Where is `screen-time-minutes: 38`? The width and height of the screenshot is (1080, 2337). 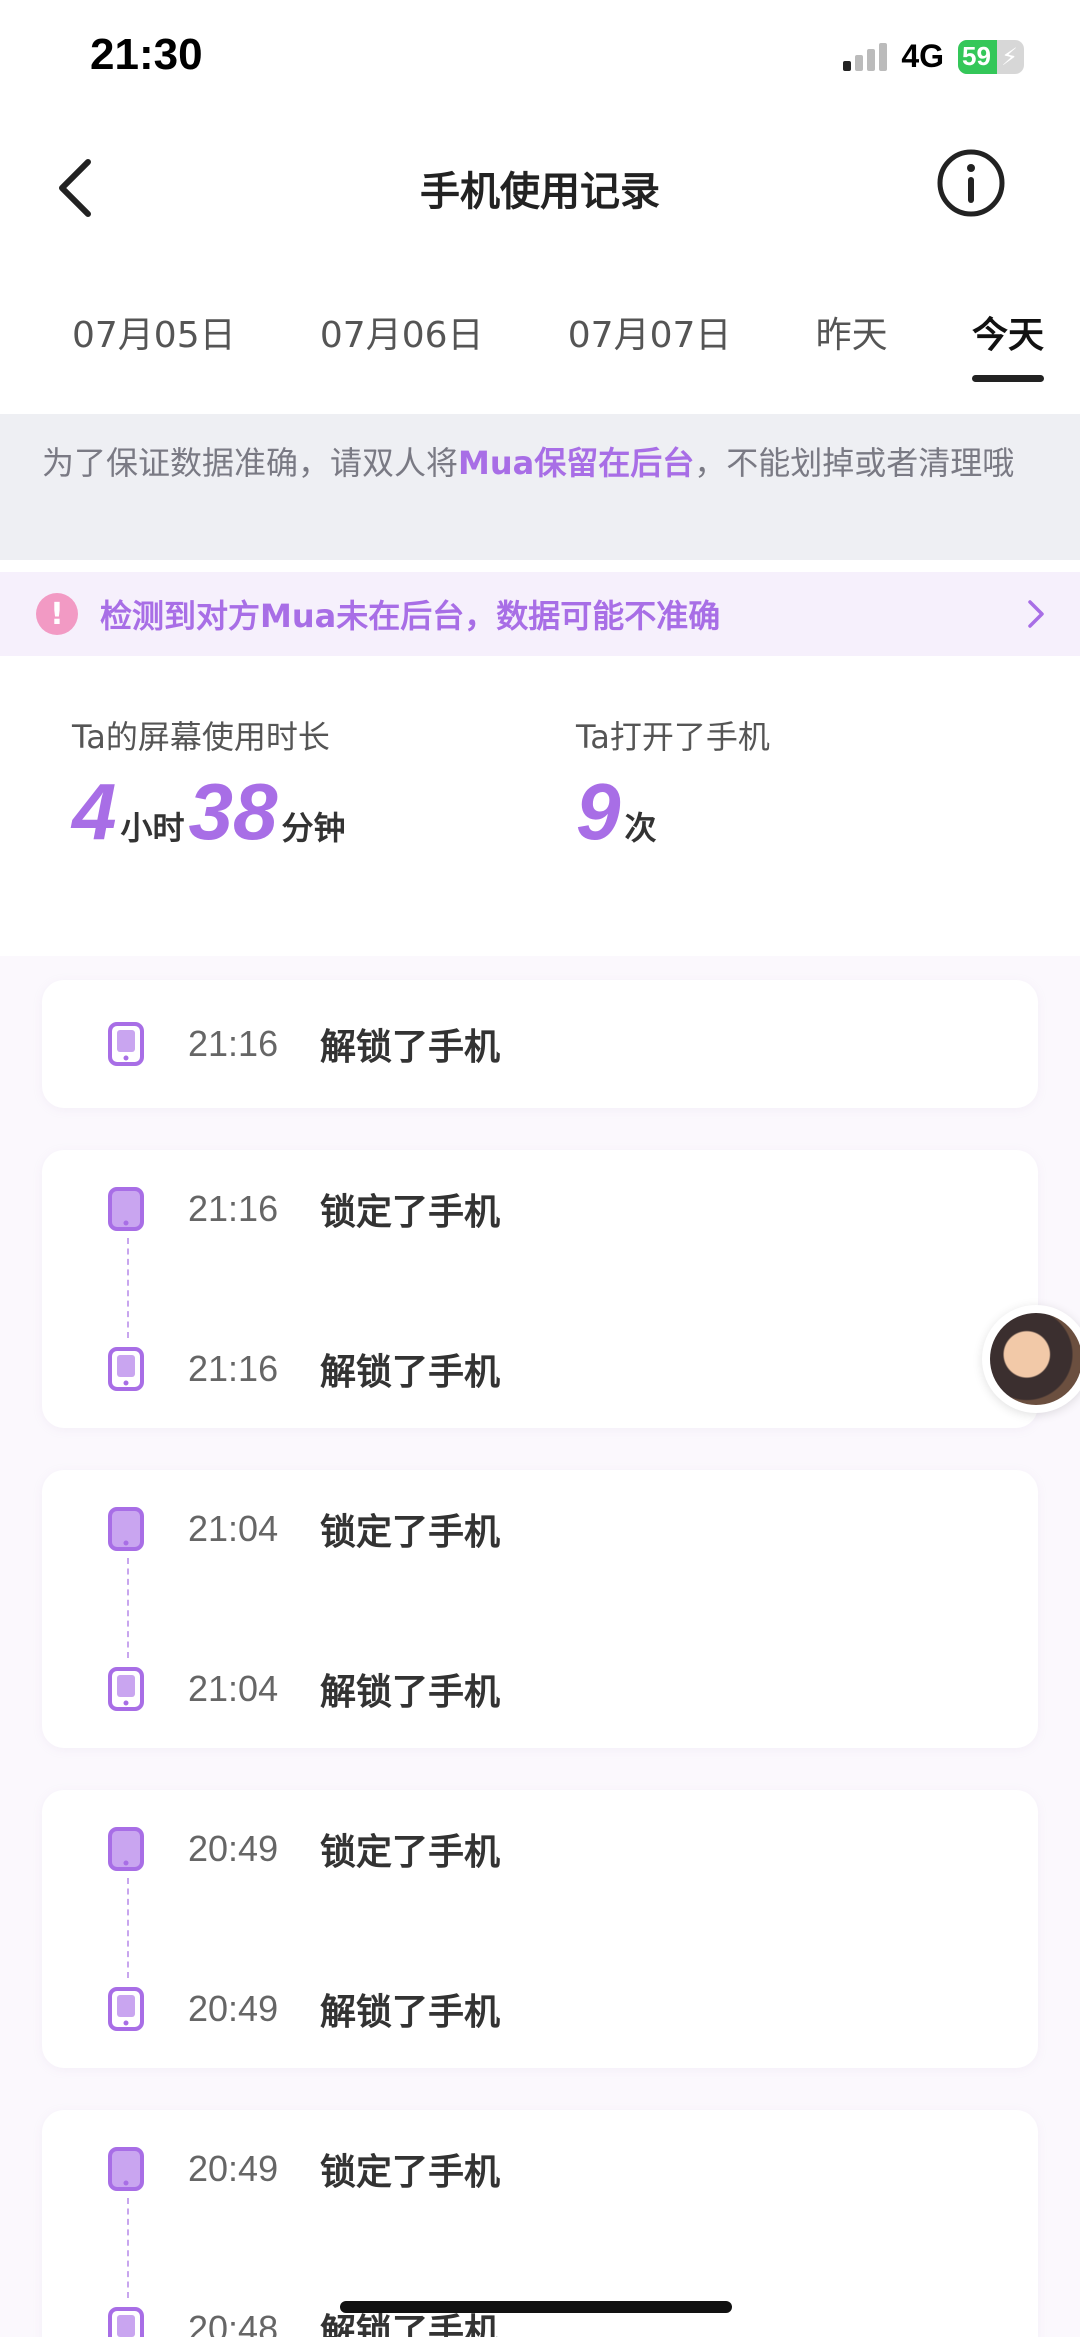 screen-time-minutes: 38 is located at coordinates (233, 811).